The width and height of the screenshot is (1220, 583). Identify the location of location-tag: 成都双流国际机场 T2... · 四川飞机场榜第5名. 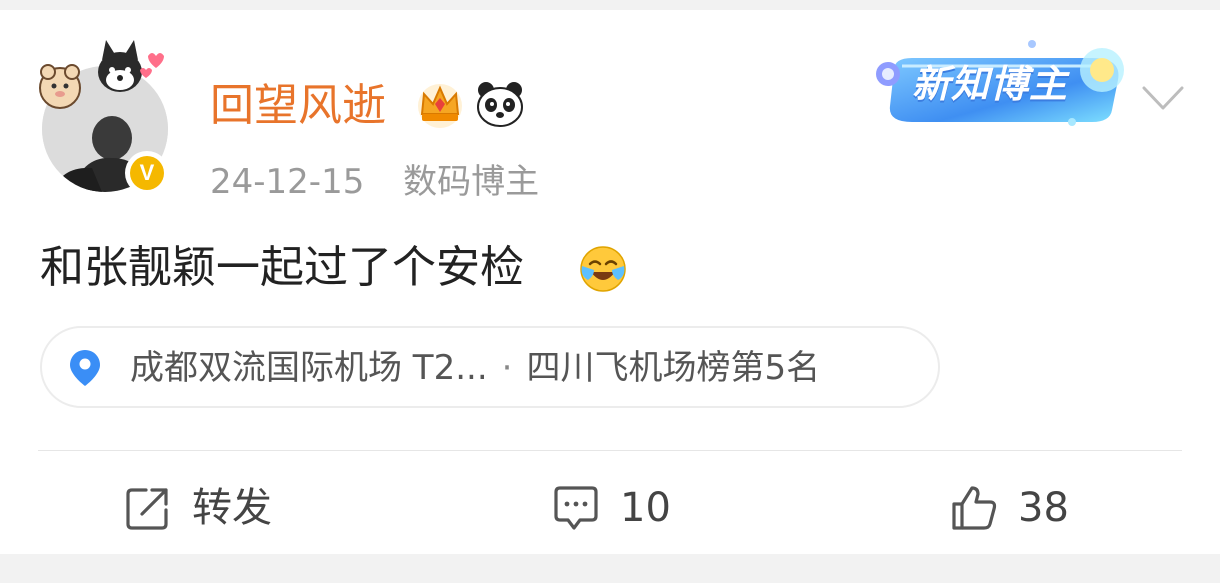
(490, 367).